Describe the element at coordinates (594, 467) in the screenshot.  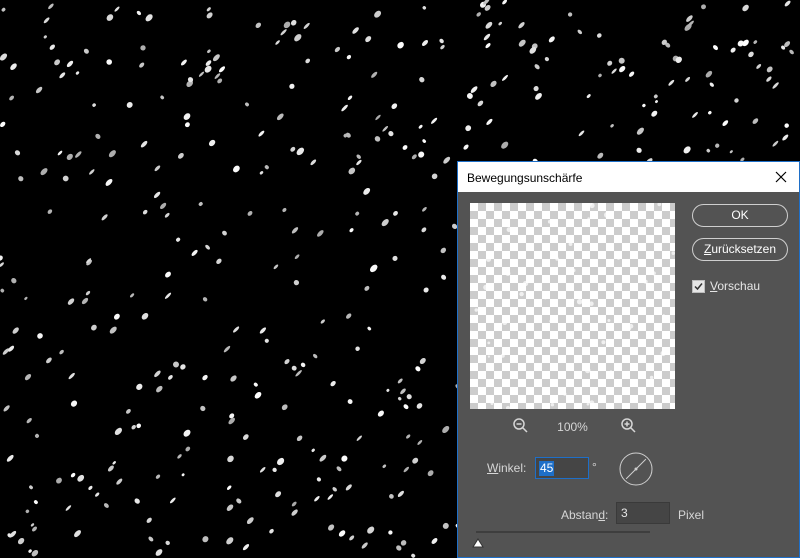
I see `degree-unit: °` at that location.